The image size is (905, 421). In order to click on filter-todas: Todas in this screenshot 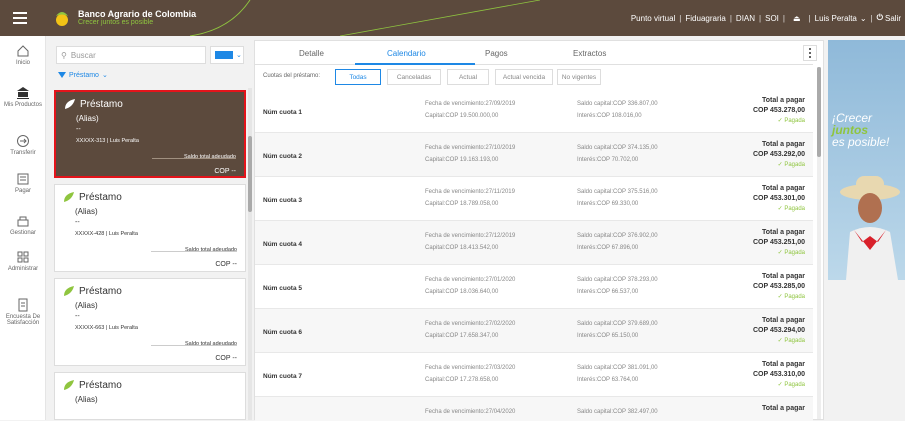, I will do `click(358, 77)`.